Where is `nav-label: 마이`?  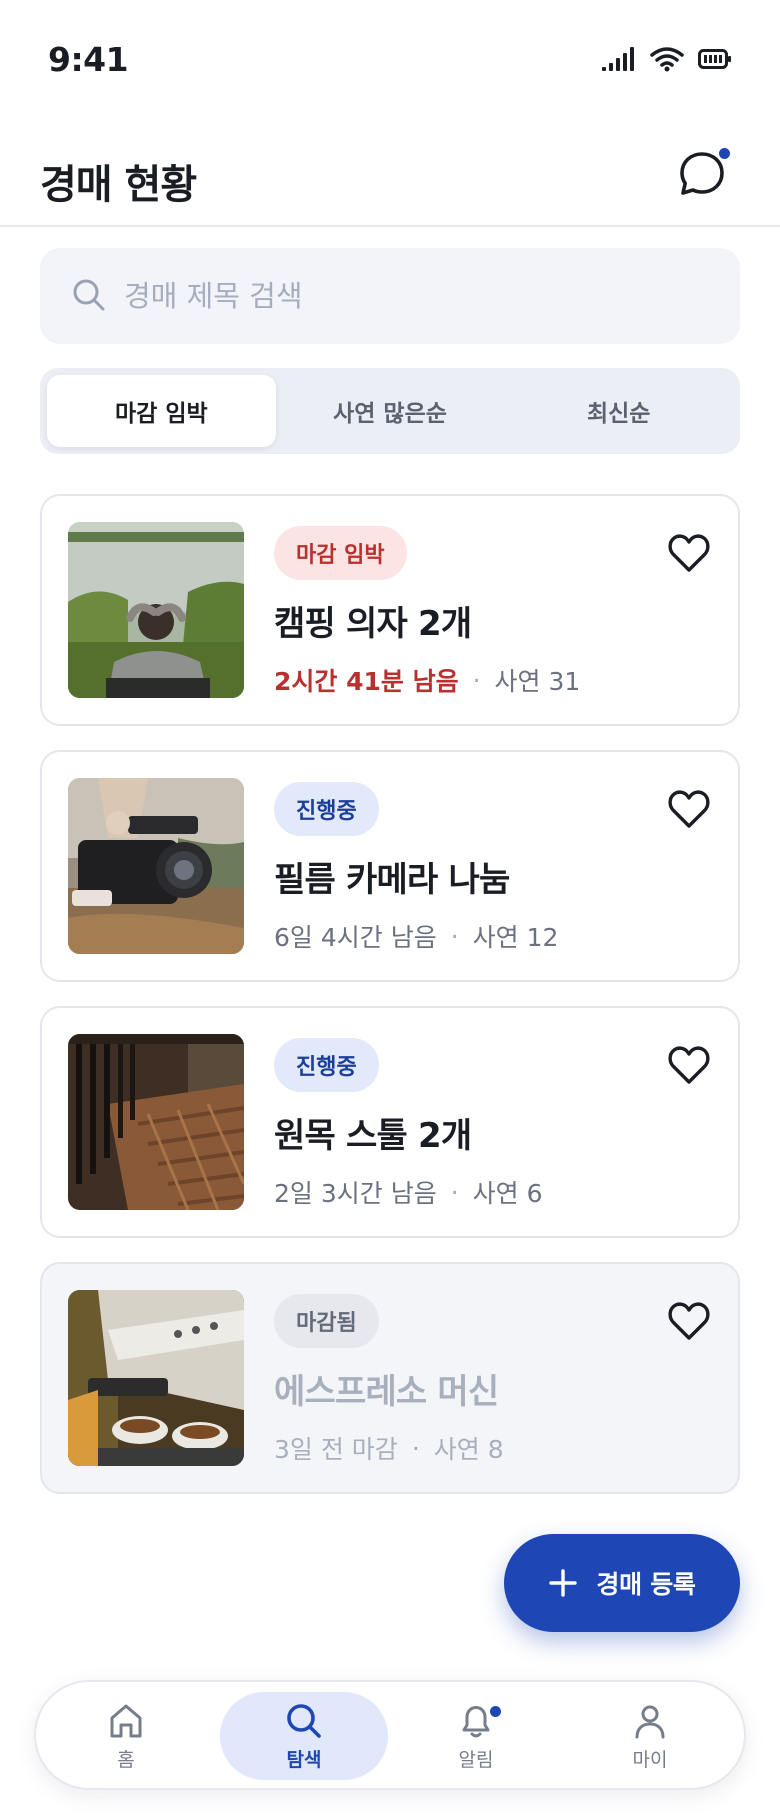 nav-label: 마이 is located at coordinates (650, 1759).